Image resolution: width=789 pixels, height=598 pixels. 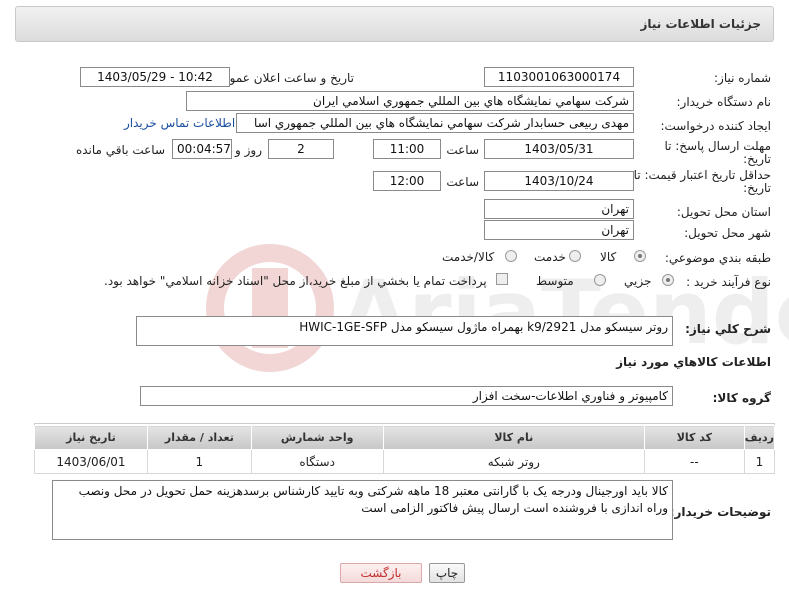 I want to click on category-radio-goods-service, so click(x=511, y=256).